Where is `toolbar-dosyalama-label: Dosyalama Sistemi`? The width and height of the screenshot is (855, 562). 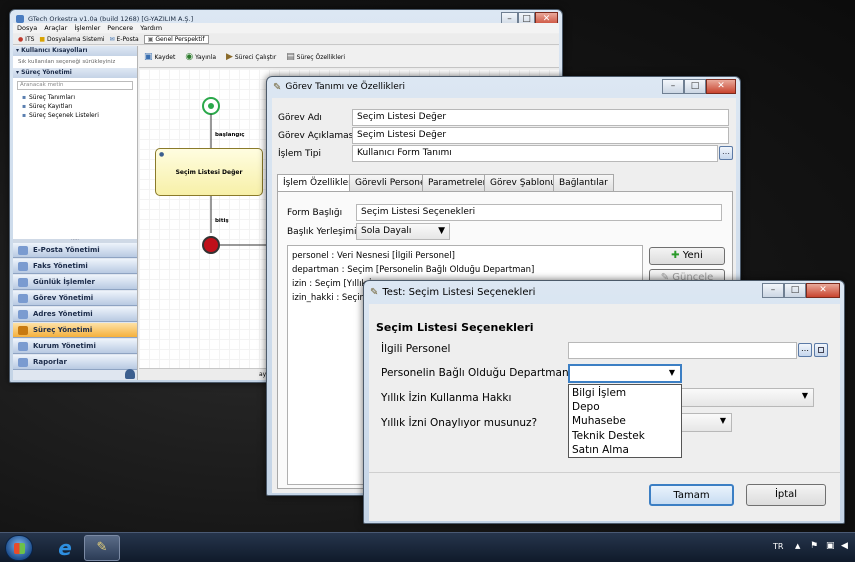 toolbar-dosyalama-label: Dosyalama Sistemi is located at coordinates (76, 39).